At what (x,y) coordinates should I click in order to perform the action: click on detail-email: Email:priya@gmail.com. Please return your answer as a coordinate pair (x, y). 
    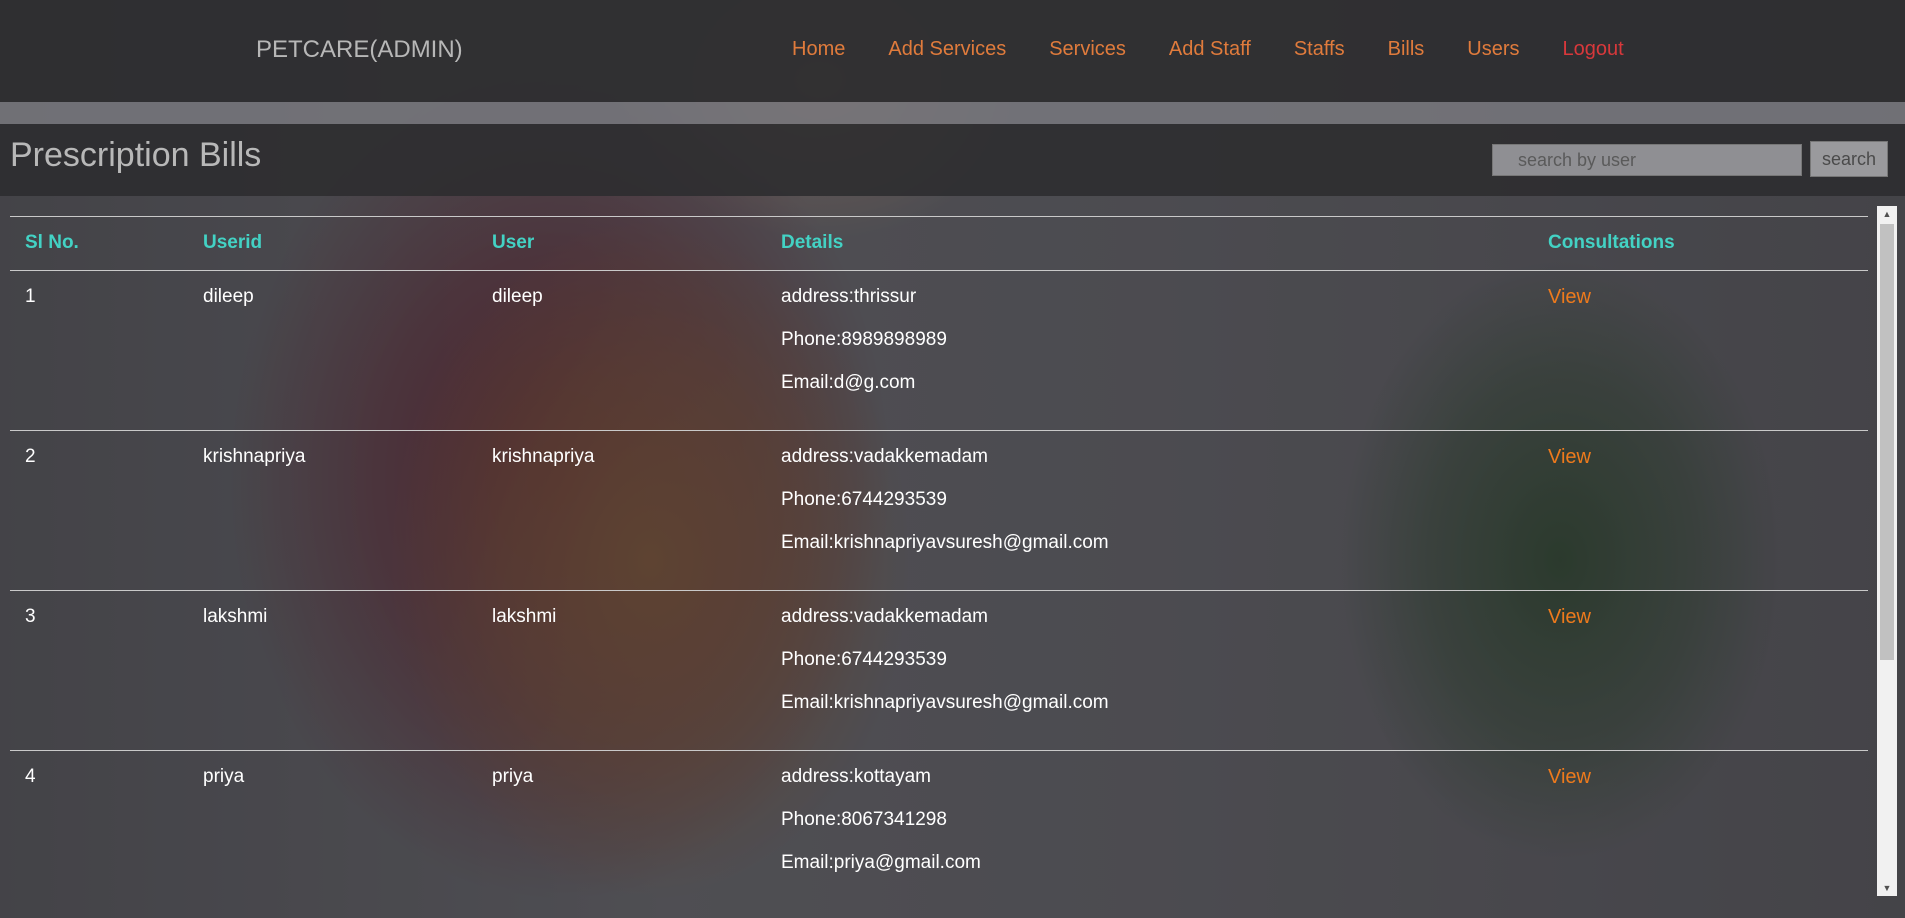
    Looking at the image, I should click on (881, 862).